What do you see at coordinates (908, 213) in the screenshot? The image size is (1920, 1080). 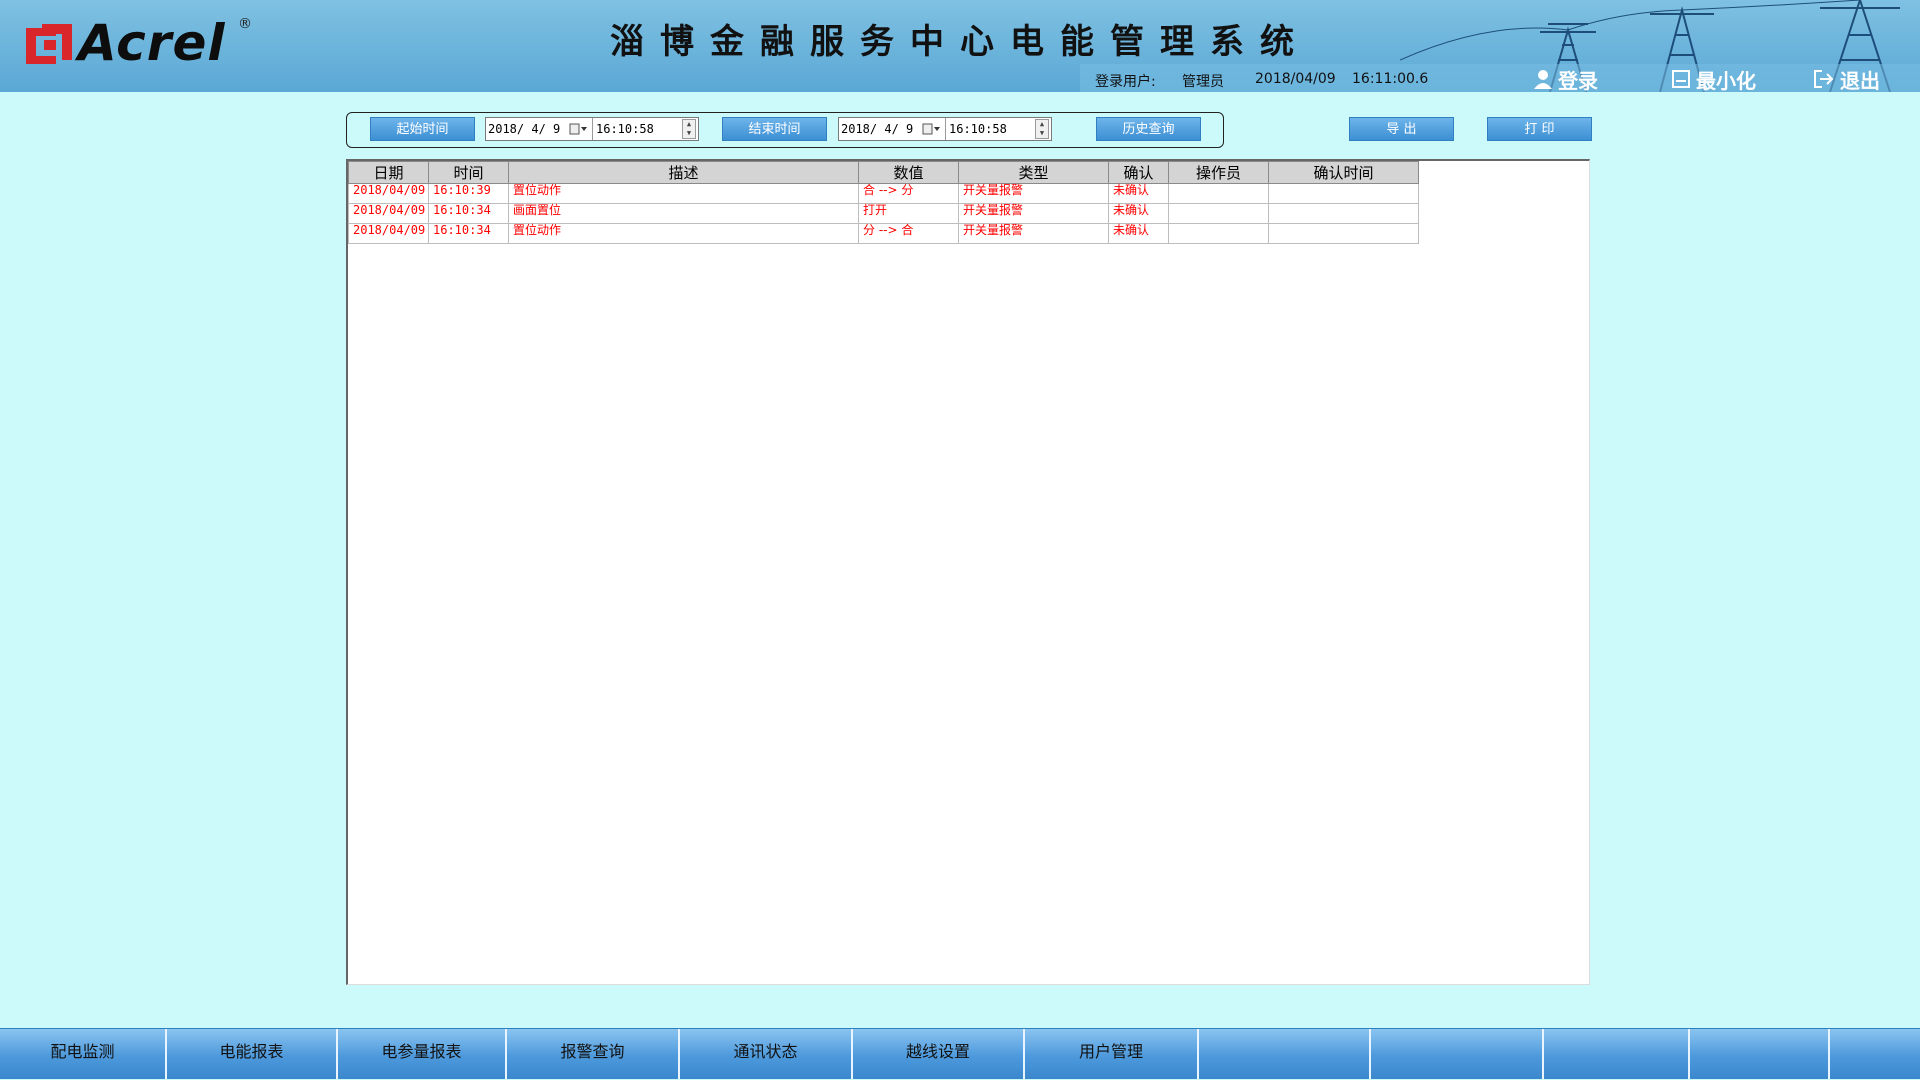 I see `cell-value: 打开` at bounding box center [908, 213].